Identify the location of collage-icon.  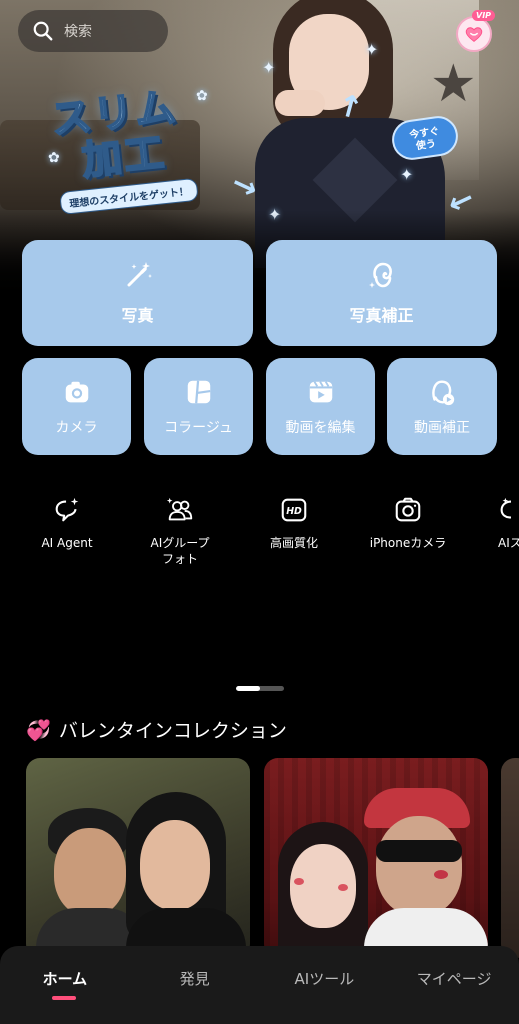
(198, 391).